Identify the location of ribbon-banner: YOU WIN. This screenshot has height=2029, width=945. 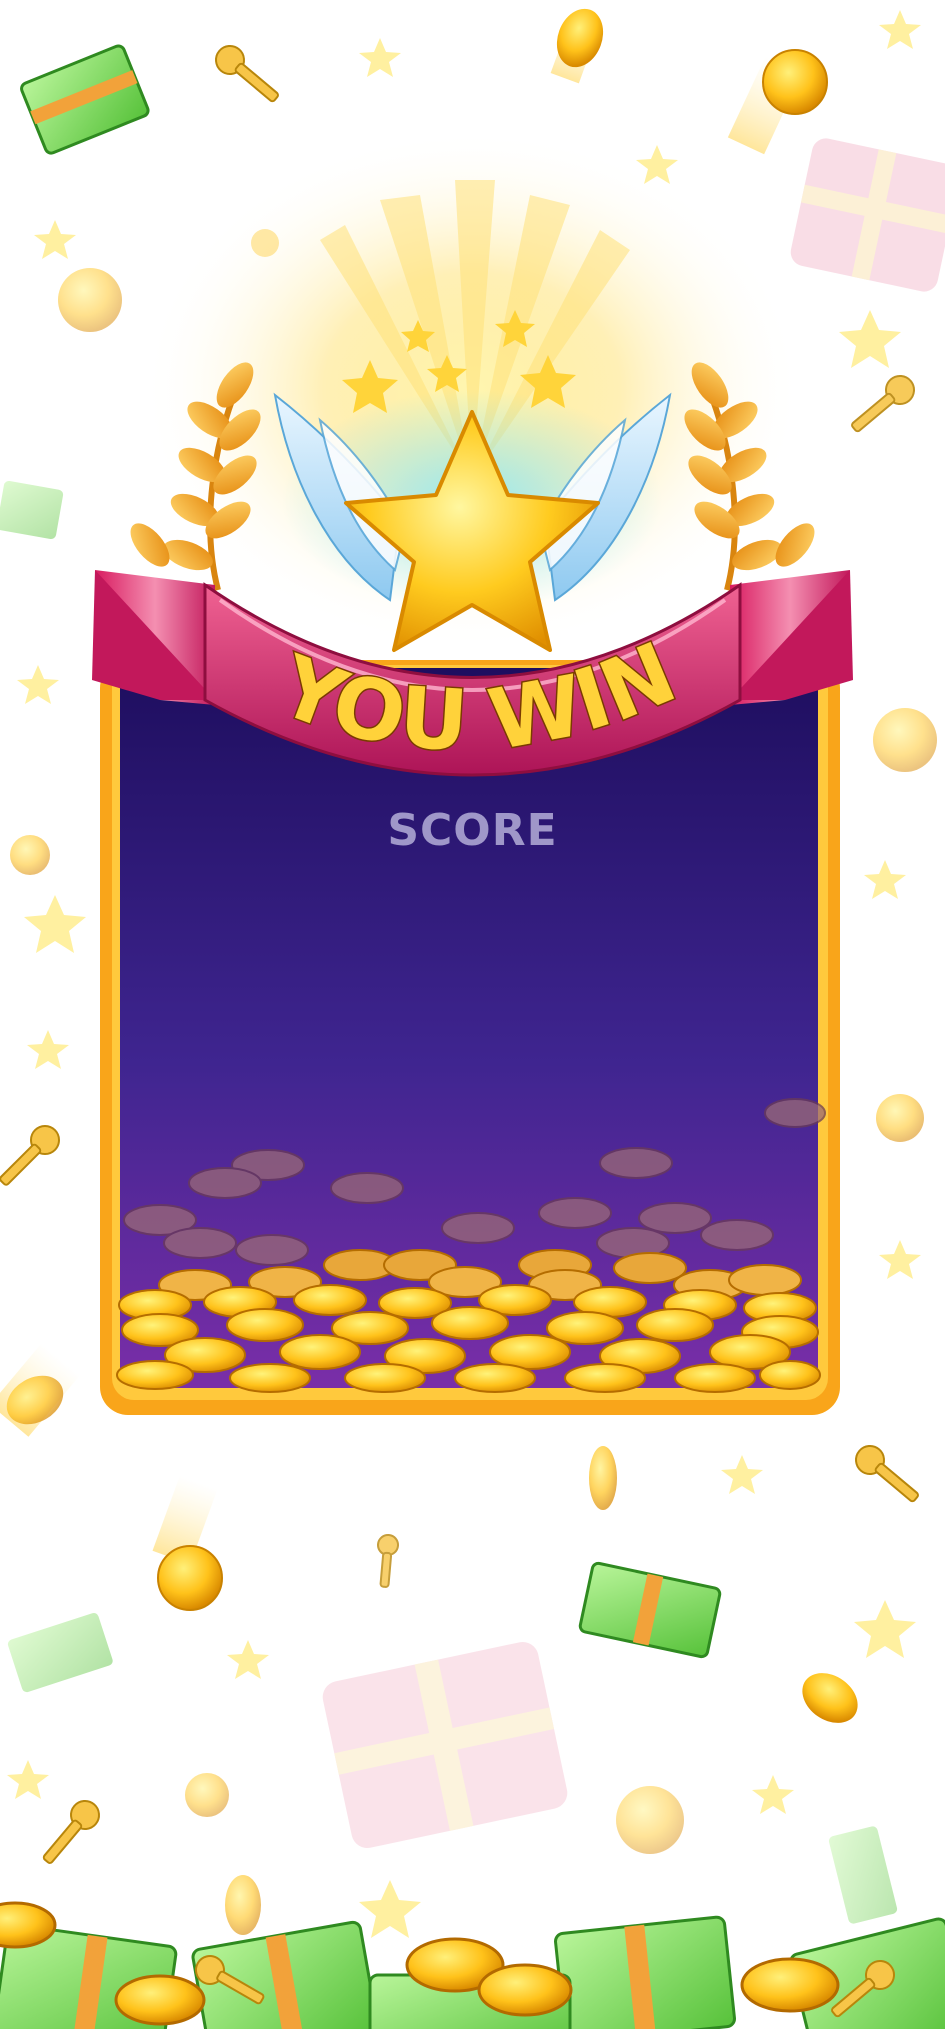
(472, 673).